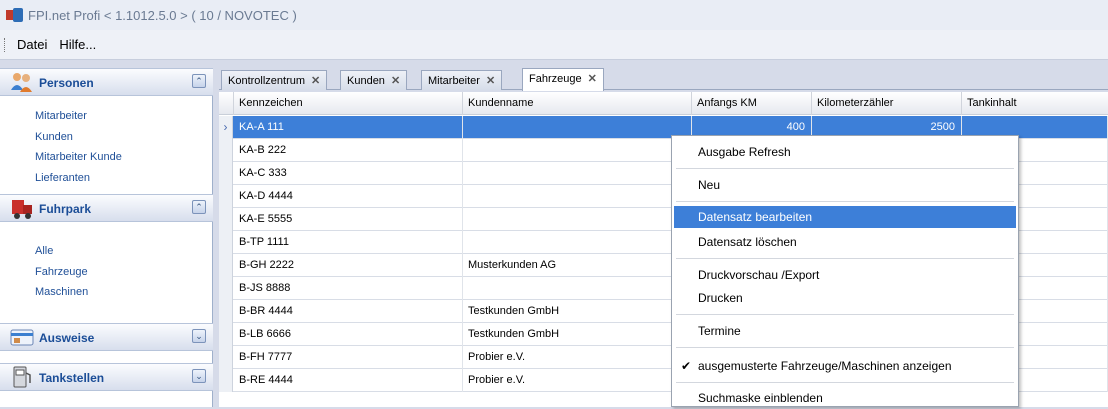 This screenshot has height=409, width=1108. What do you see at coordinates (106, 157) in the screenshot?
I see `nav-mitarbeiter-kunde: Mitarbeiter Kunde` at bounding box center [106, 157].